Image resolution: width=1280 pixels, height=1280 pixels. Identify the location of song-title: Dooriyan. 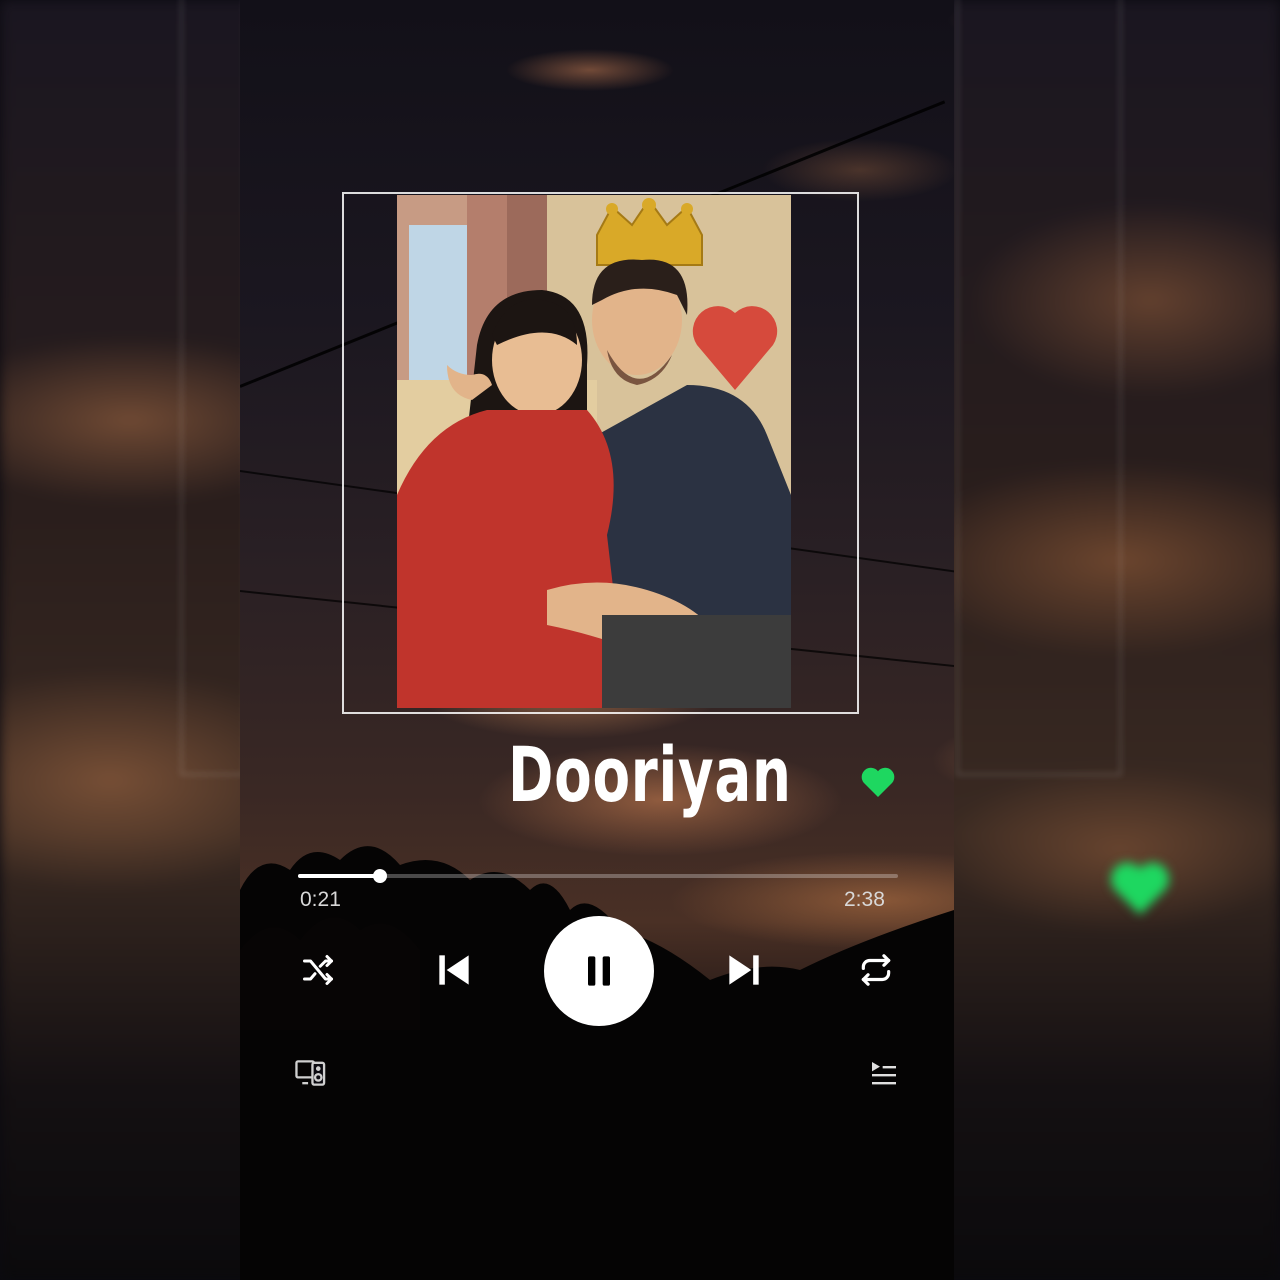
(650, 774).